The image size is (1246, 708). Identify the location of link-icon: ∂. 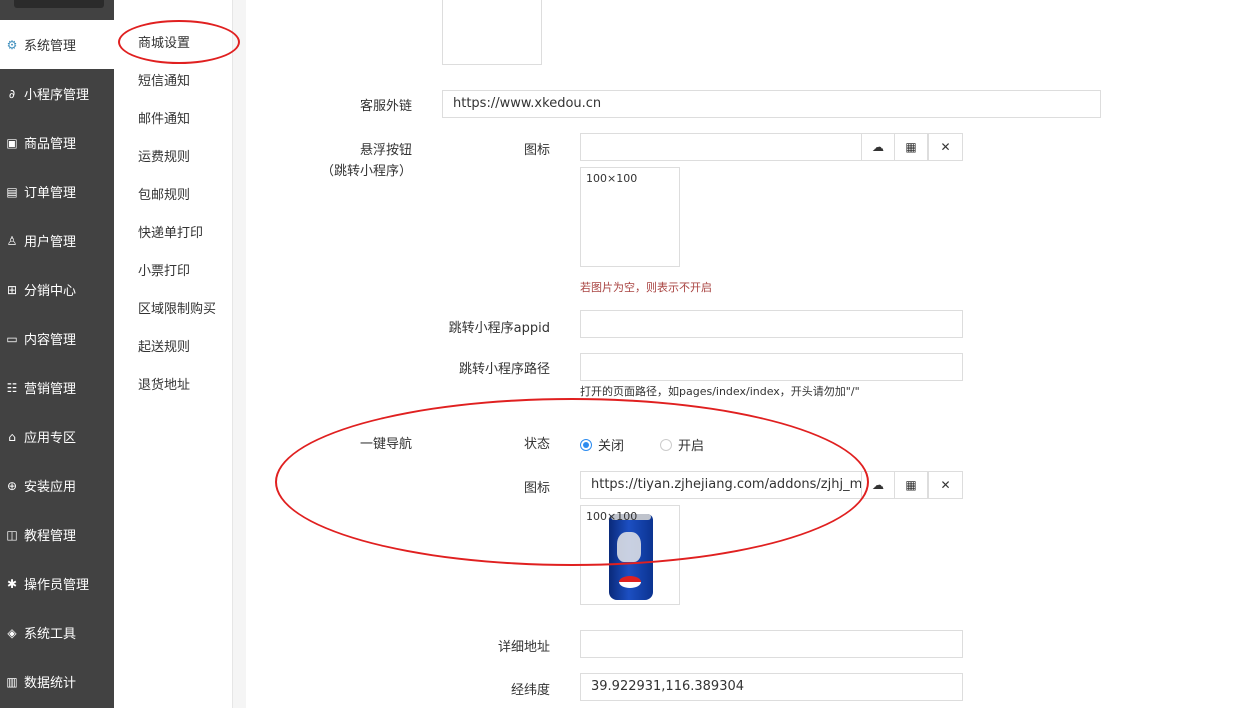
(12, 93).